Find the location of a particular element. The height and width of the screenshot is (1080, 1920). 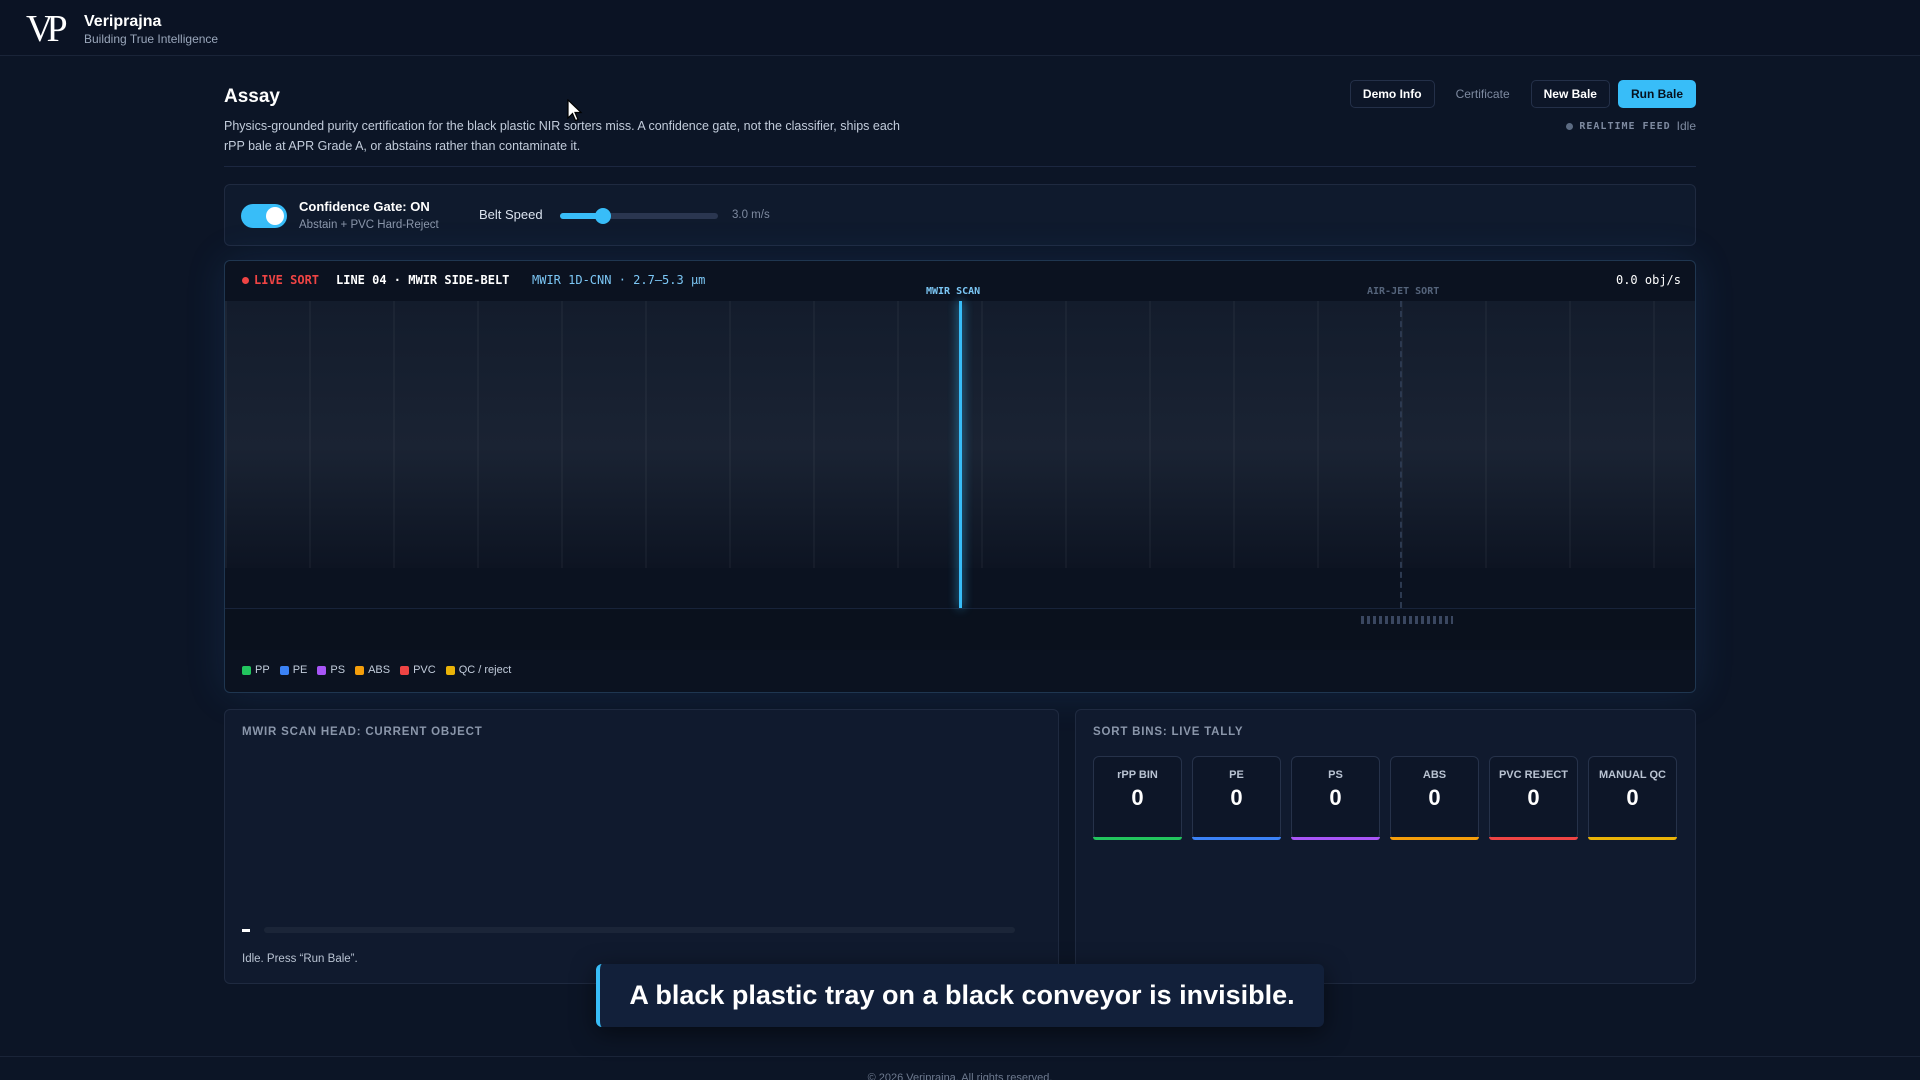

pvc-swatch-icon is located at coordinates (405, 670).